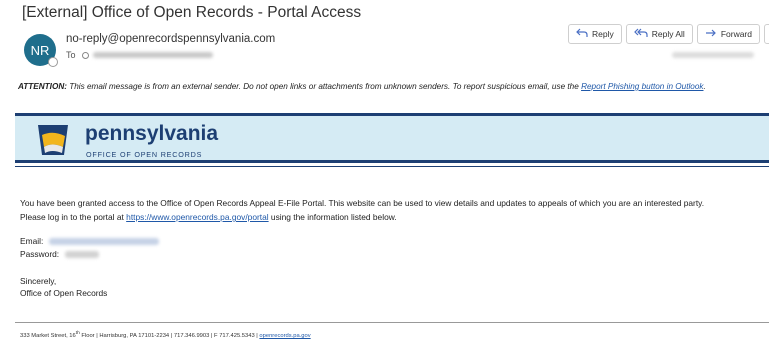 The image size is (769, 343). I want to click on pa-open-records-banner: pennsylvania OFFICE OF OPEN RECORDS, so click(392, 138).